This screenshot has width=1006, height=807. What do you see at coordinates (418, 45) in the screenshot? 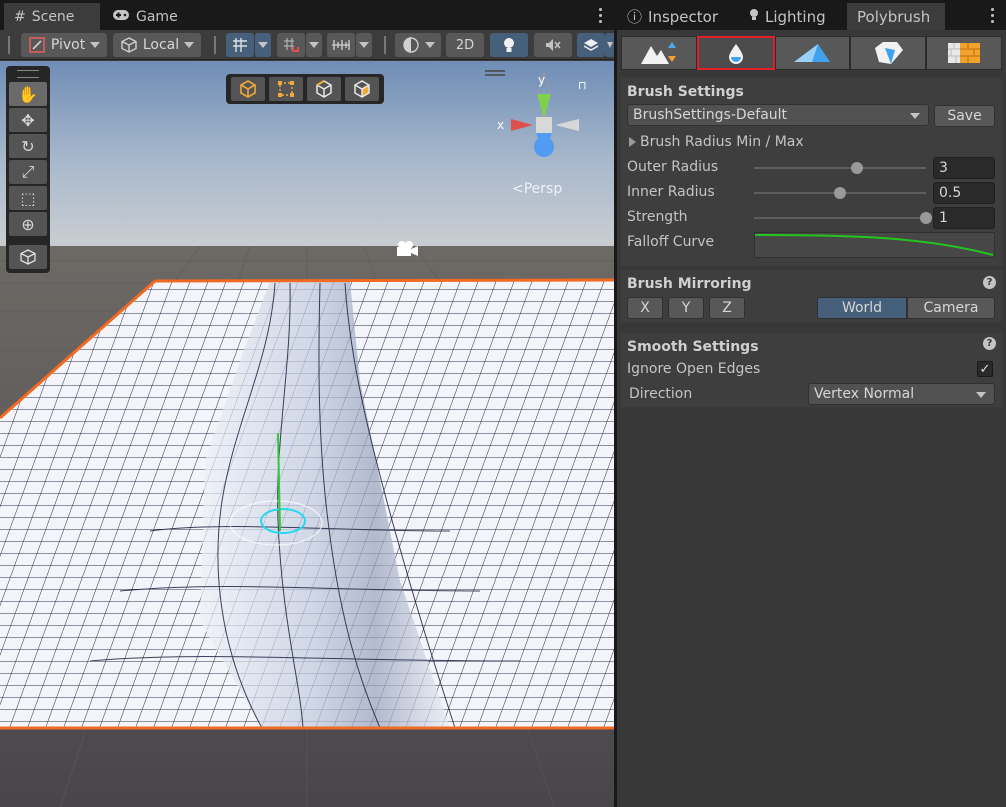
I see `draw-mode-dropdown` at bounding box center [418, 45].